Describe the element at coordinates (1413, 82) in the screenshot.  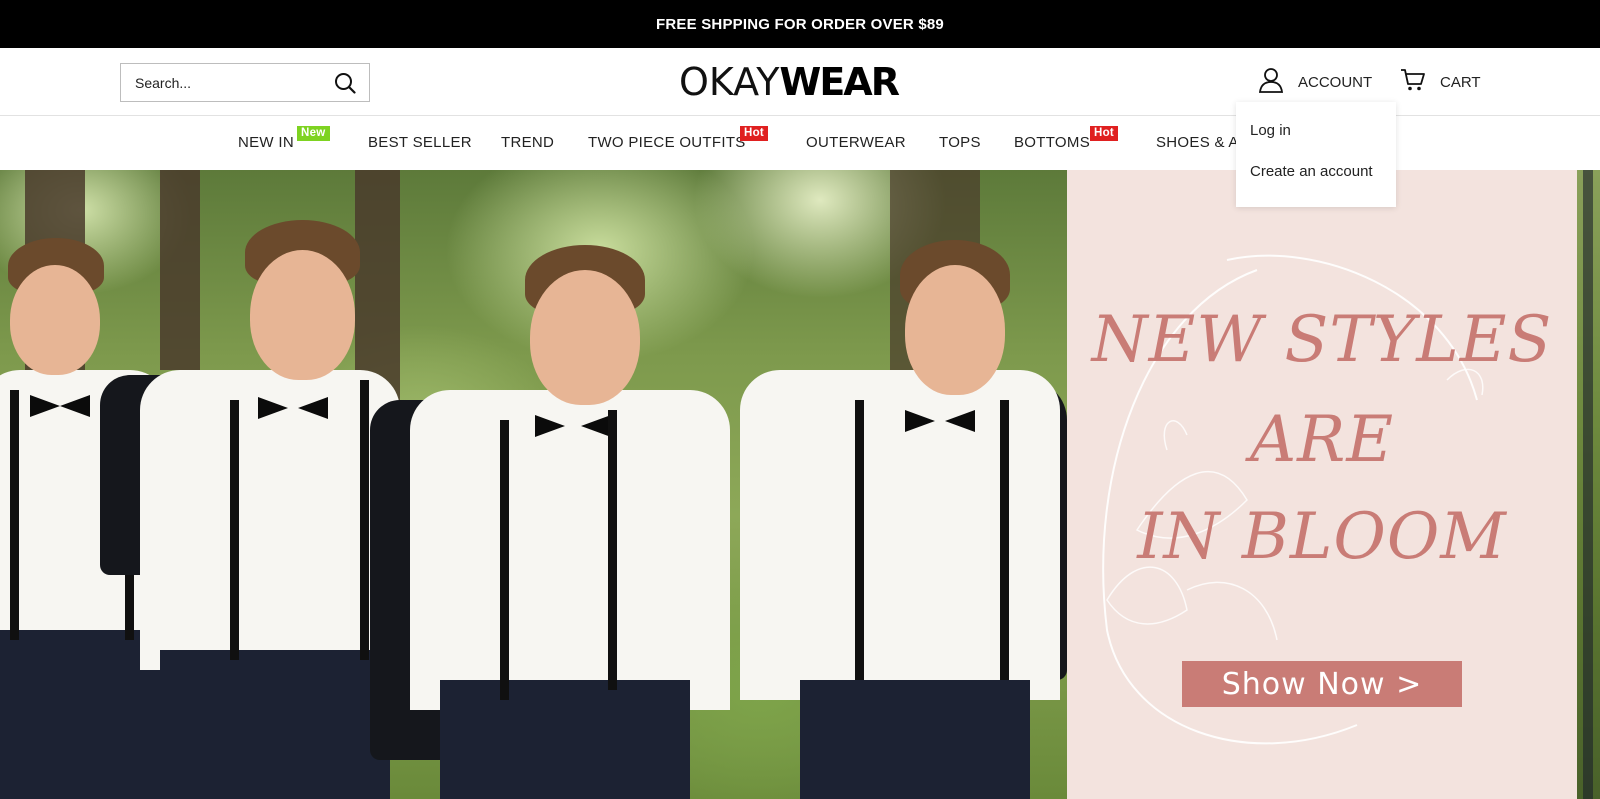
I see `cart-icon` at that location.